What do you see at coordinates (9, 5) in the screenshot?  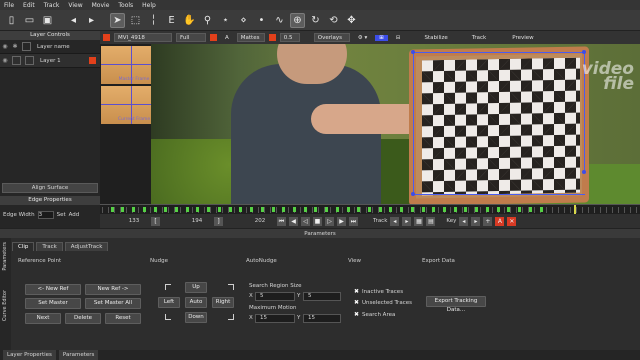 I see `menu-file: File` at bounding box center [9, 5].